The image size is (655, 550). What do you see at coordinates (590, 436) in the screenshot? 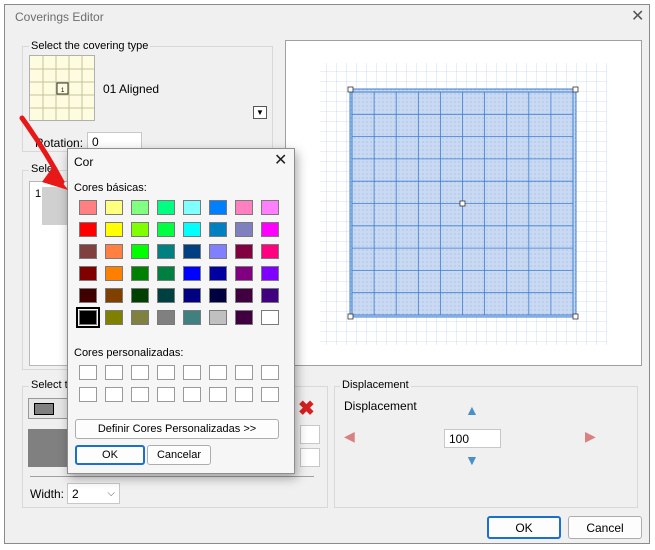
I see `arrow-right-icon: ▶` at bounding box center [590, 436].